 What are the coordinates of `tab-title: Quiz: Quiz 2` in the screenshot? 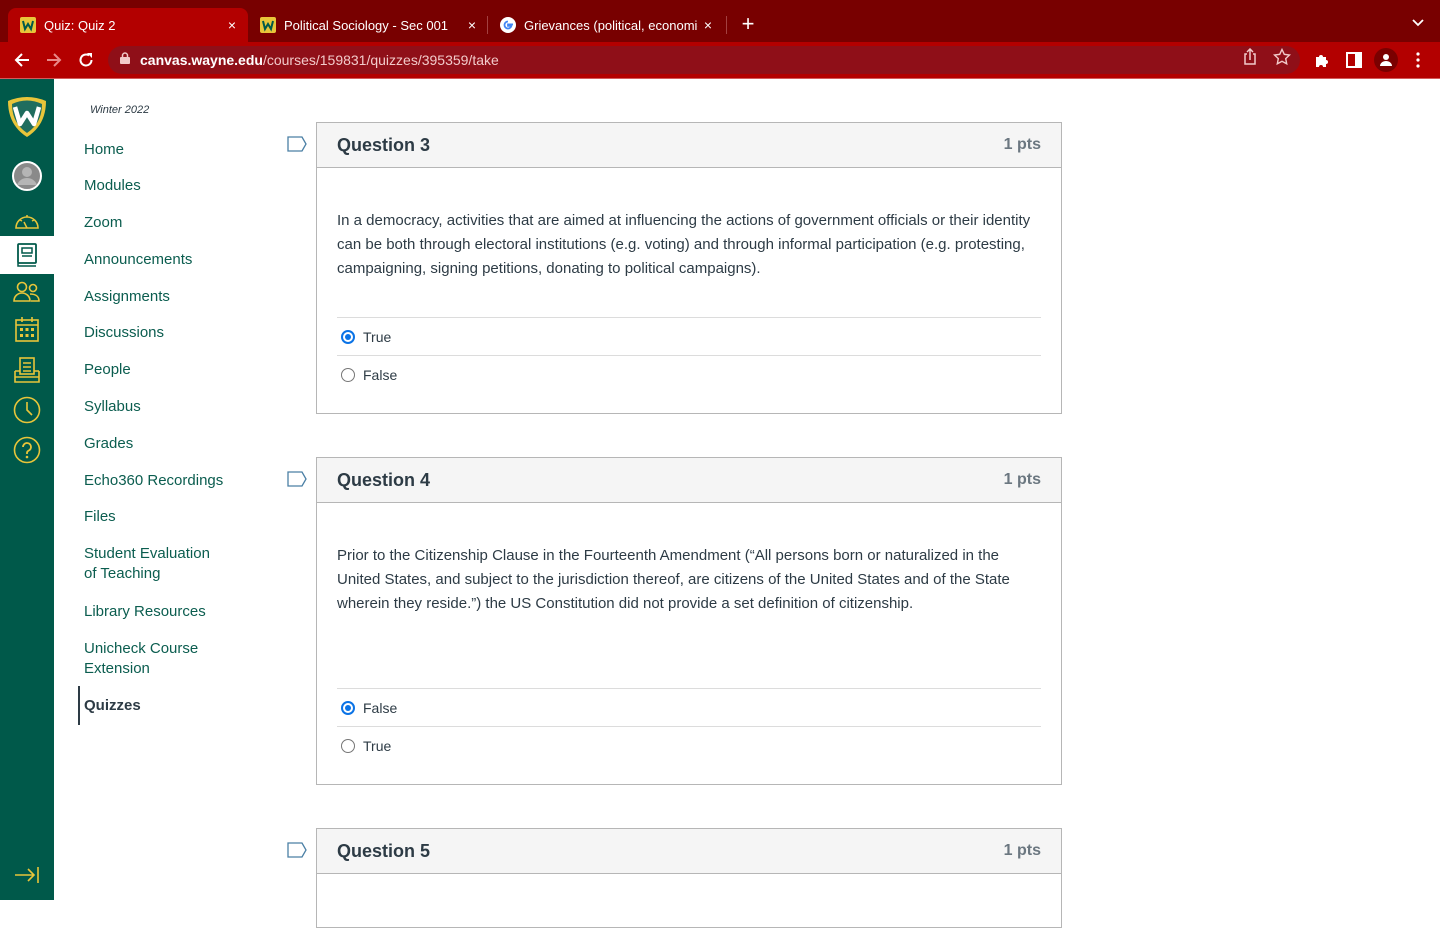 It's located at (80, 25).